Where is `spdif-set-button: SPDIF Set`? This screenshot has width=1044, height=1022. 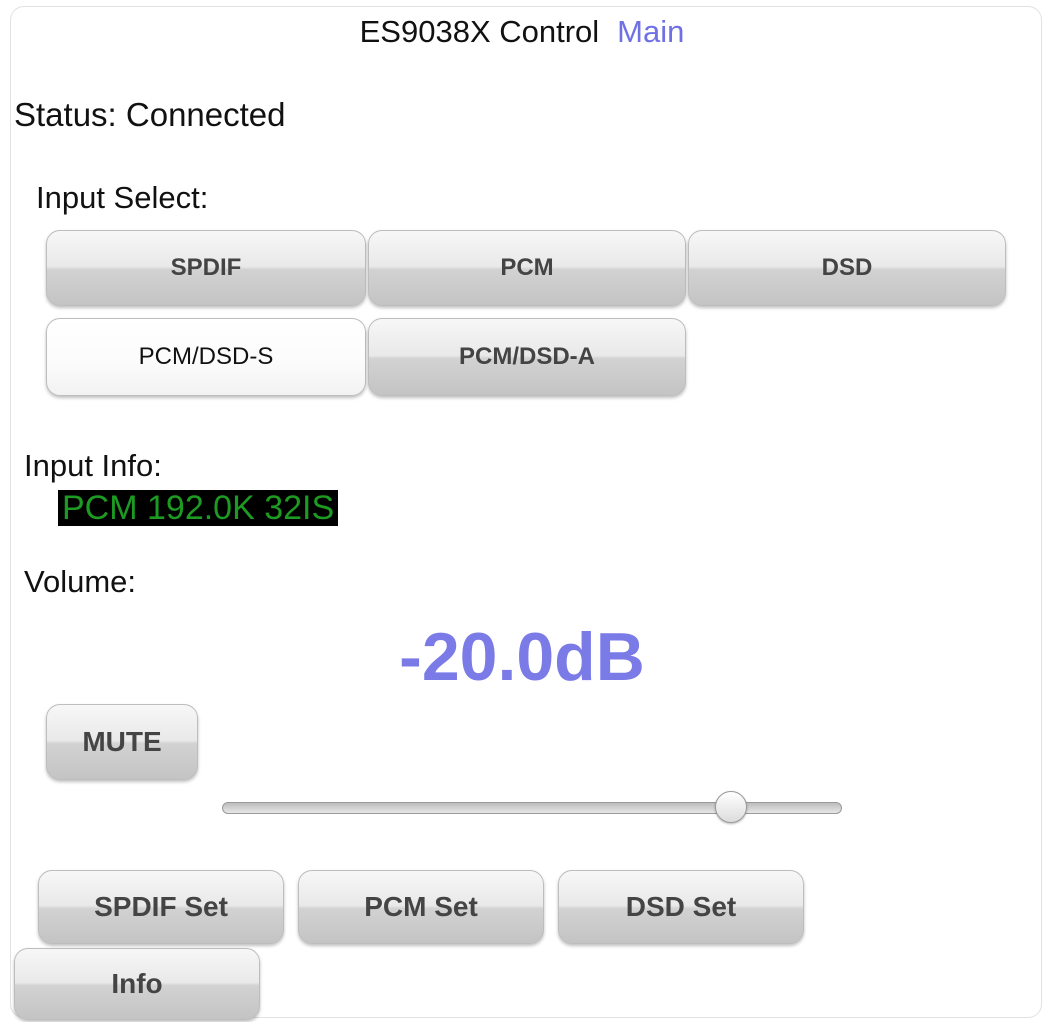 spdif-set-button: SPDIF Set is located at coordinates (161, 907).